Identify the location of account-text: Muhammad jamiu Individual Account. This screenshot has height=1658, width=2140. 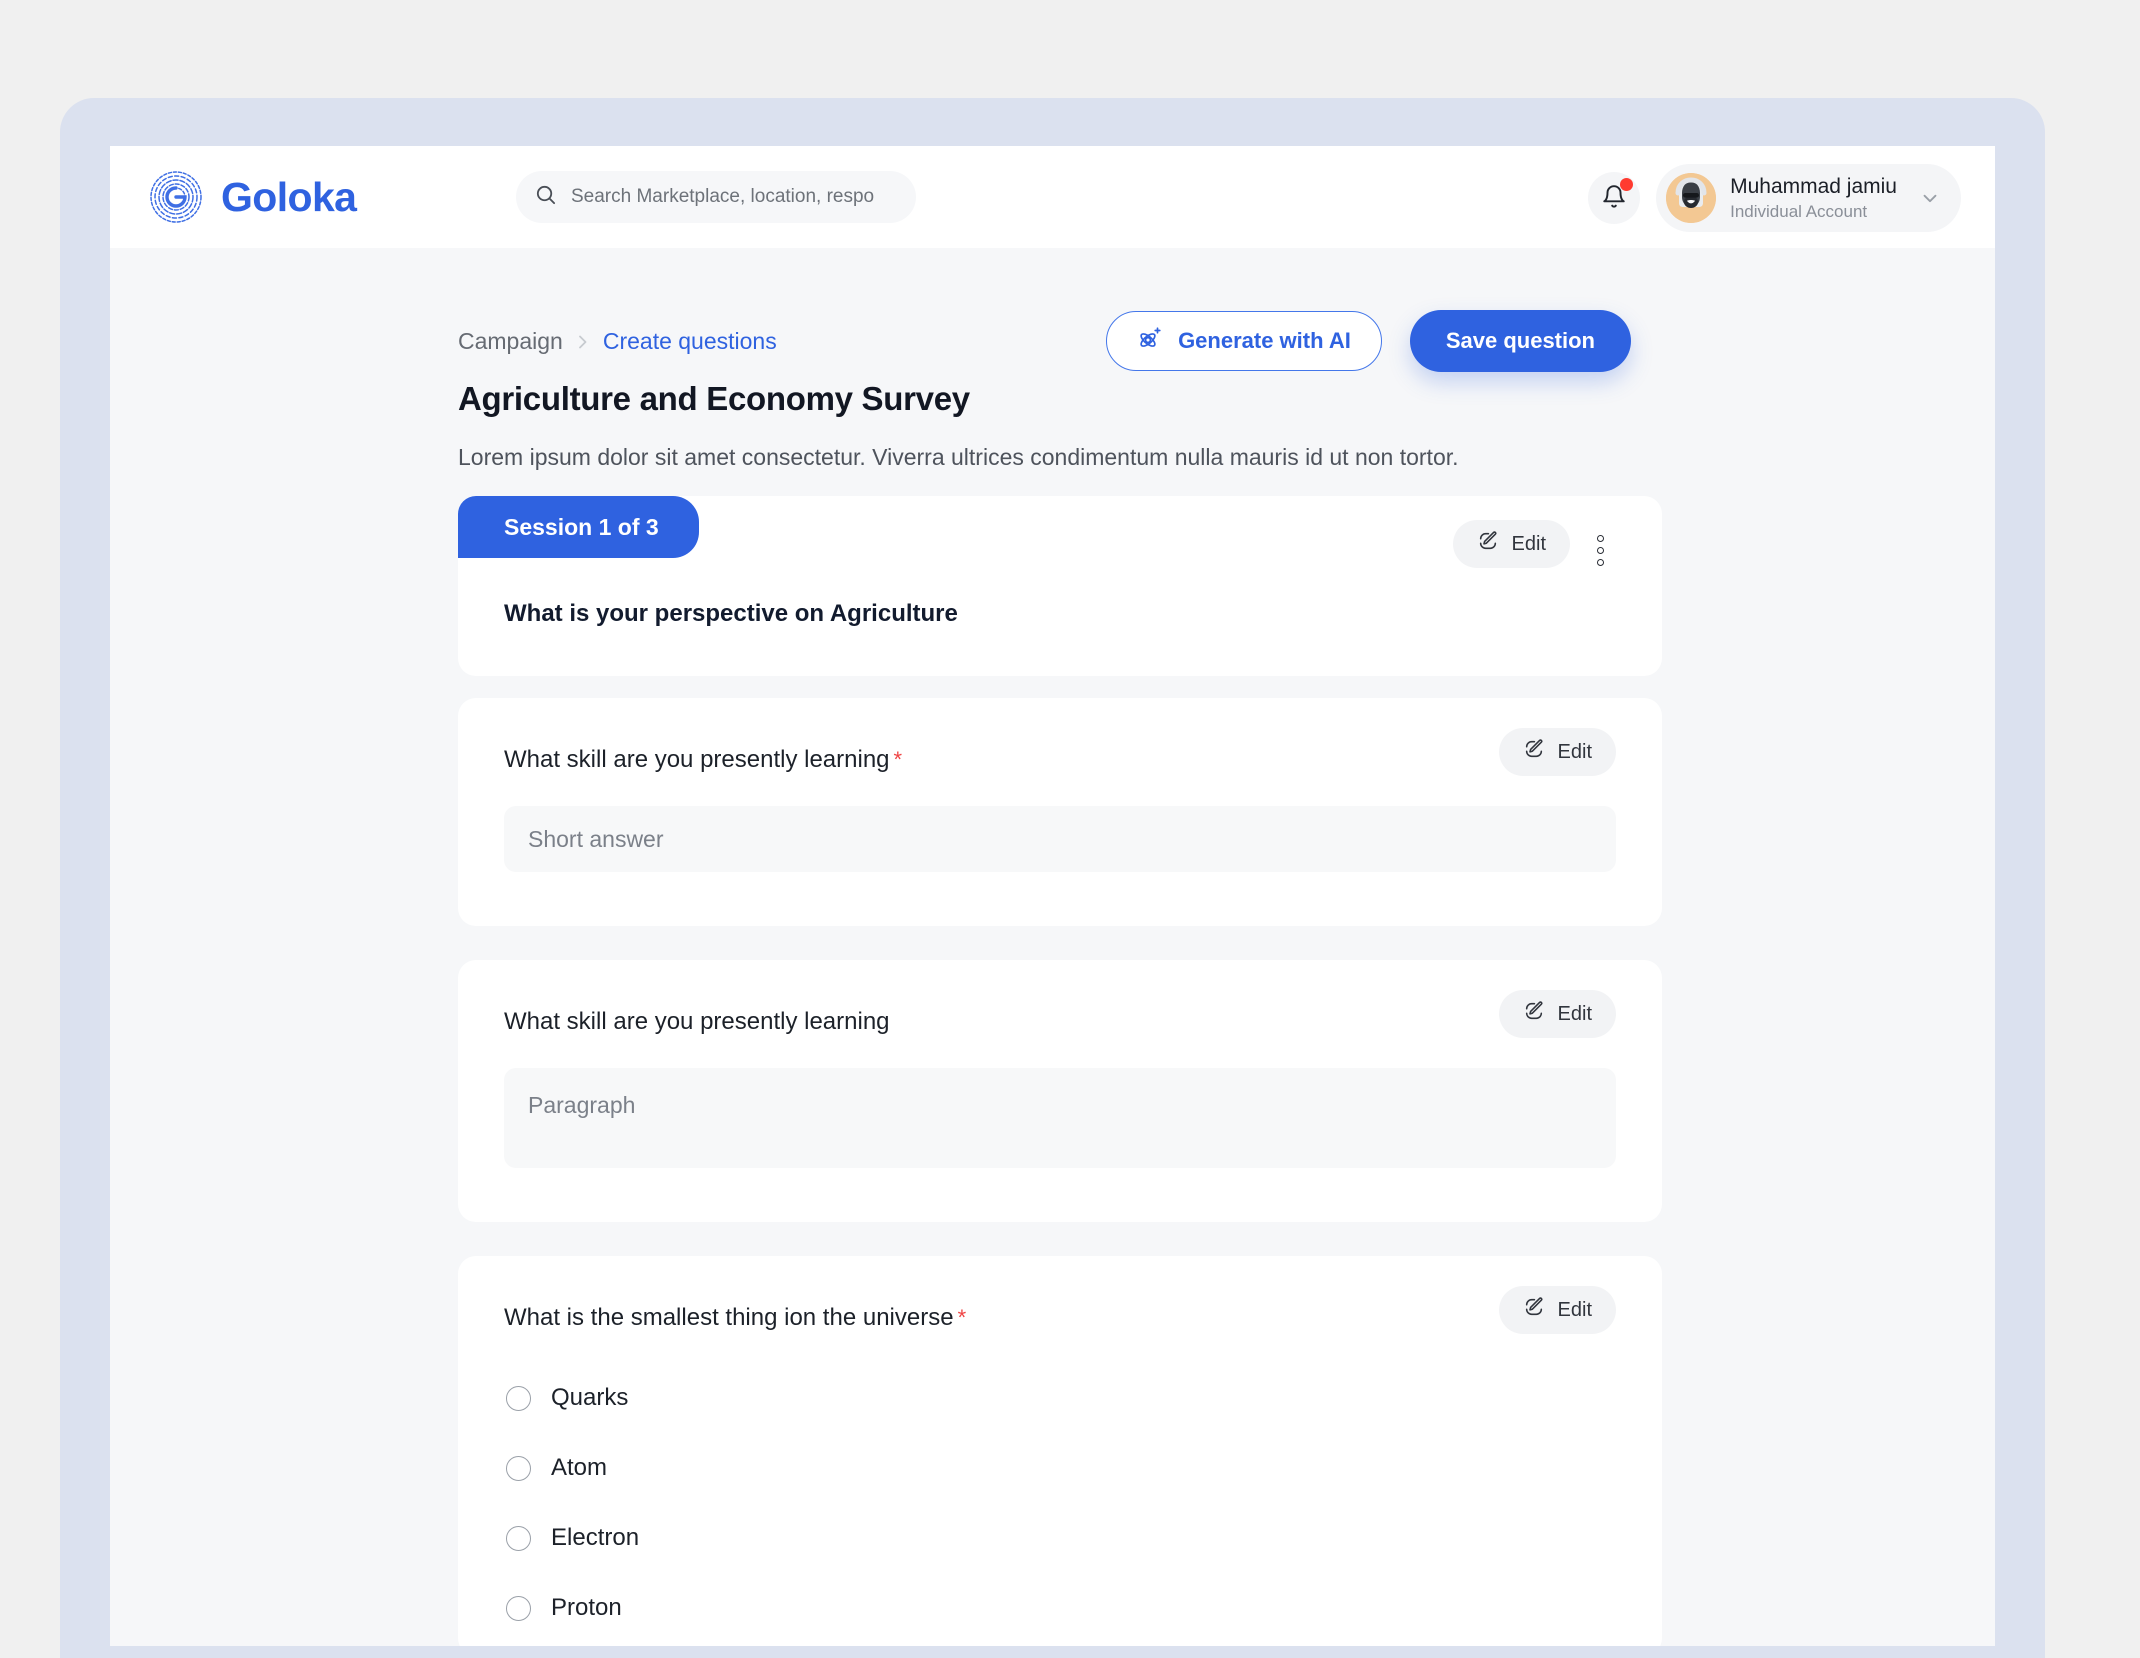
(1813, 198).